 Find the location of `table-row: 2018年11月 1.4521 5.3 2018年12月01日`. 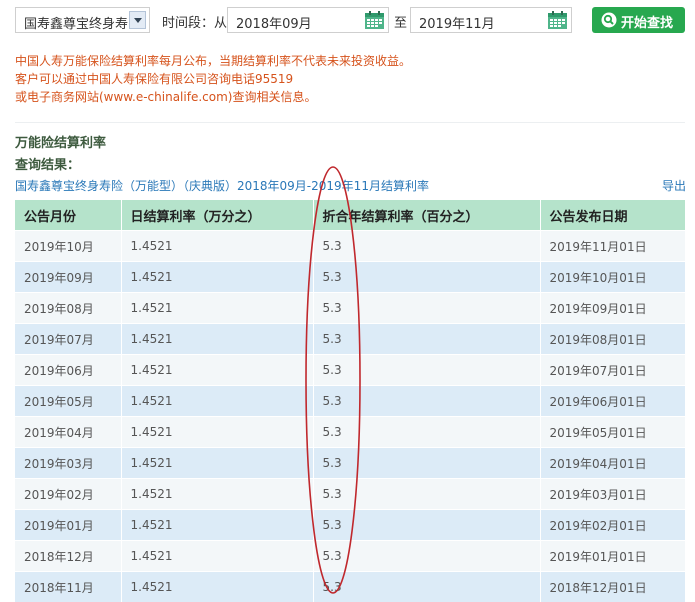

table-row: 2018年11月 1.4521 5.3 2018年12月01日 is located at coordinates (350, 587).